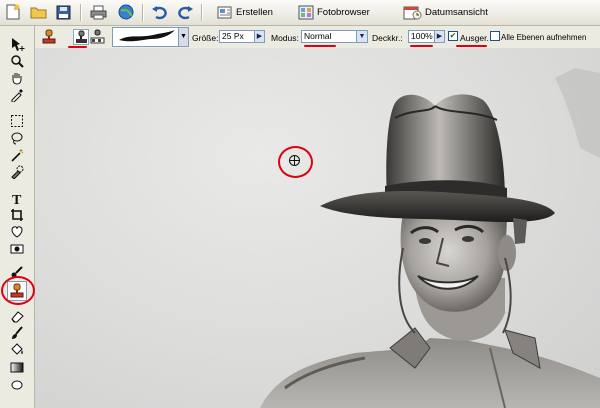 The image size is (600, 408). Describe the element at coordinates (17, 249) in the screenshot. I see `red-eye-tool-icon` at that location.